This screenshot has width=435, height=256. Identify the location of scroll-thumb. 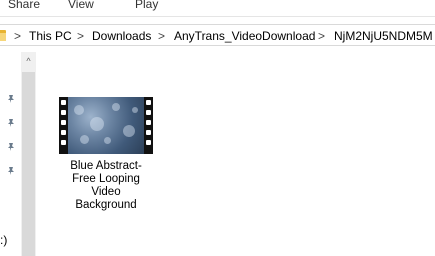
(28, 164).